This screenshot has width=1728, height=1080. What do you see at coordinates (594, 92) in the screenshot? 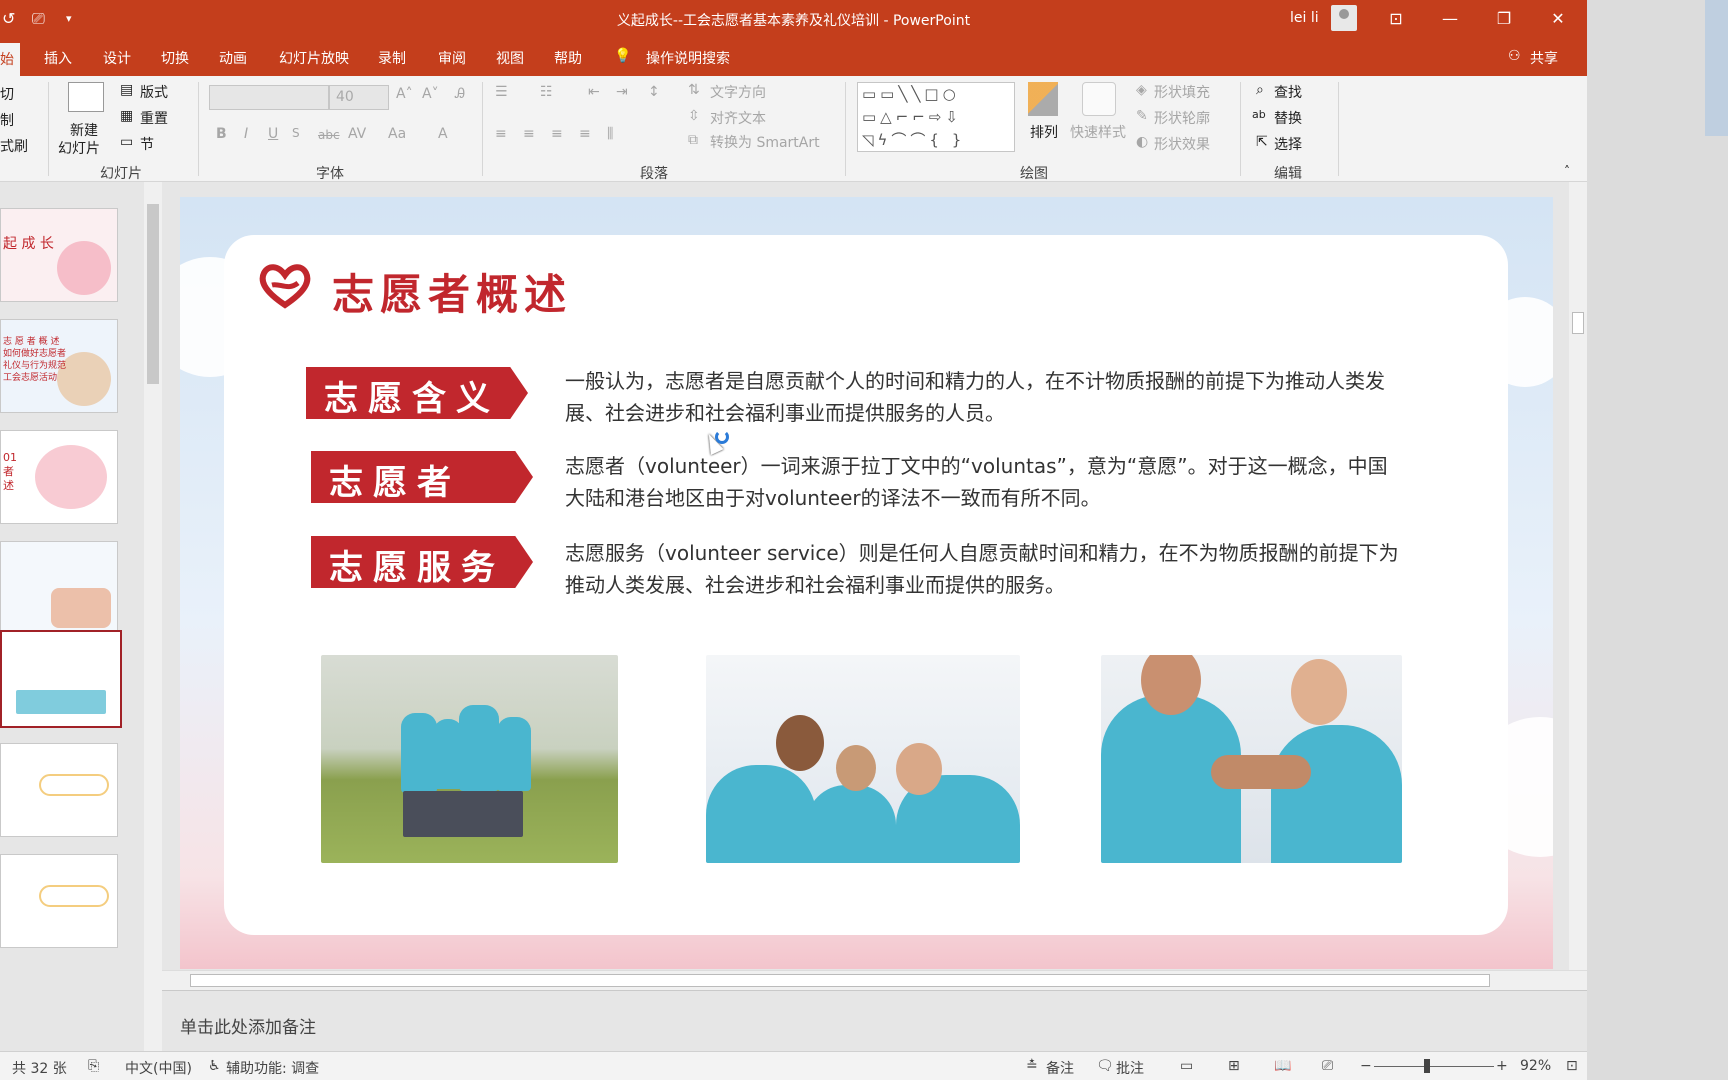
I see `decrease-indent-icon: ⇤` at bounding box center [594, 92].